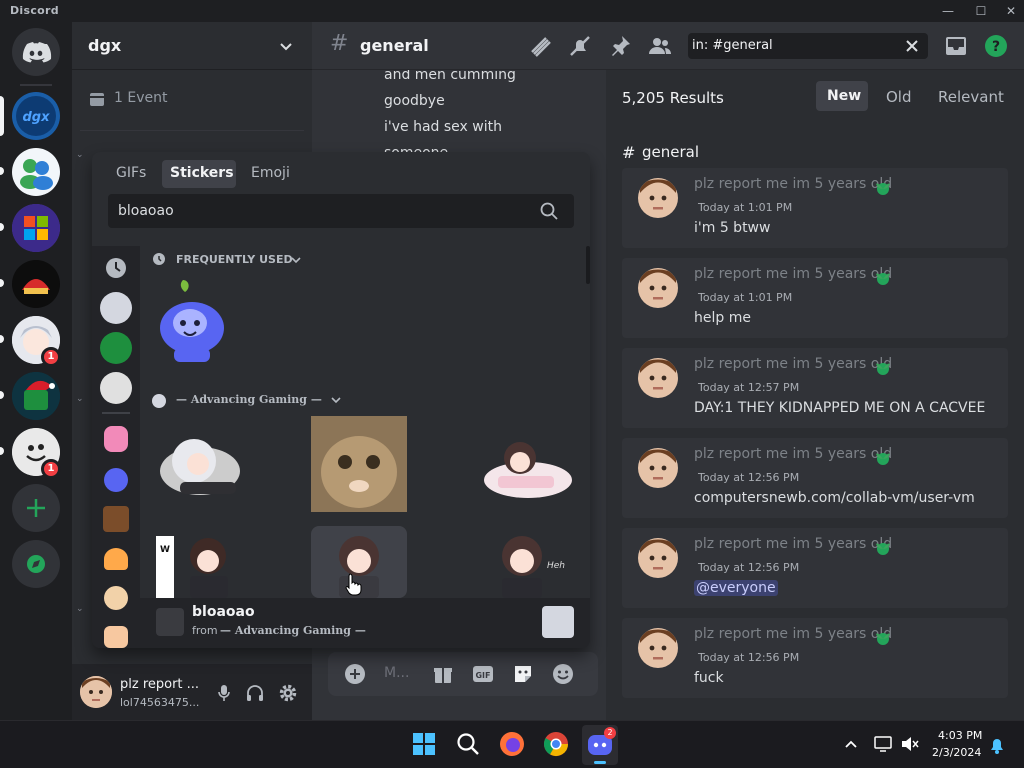  Describe the element at coordinates (36, 508) in the screenshot. I see `add-server-button` at that location.